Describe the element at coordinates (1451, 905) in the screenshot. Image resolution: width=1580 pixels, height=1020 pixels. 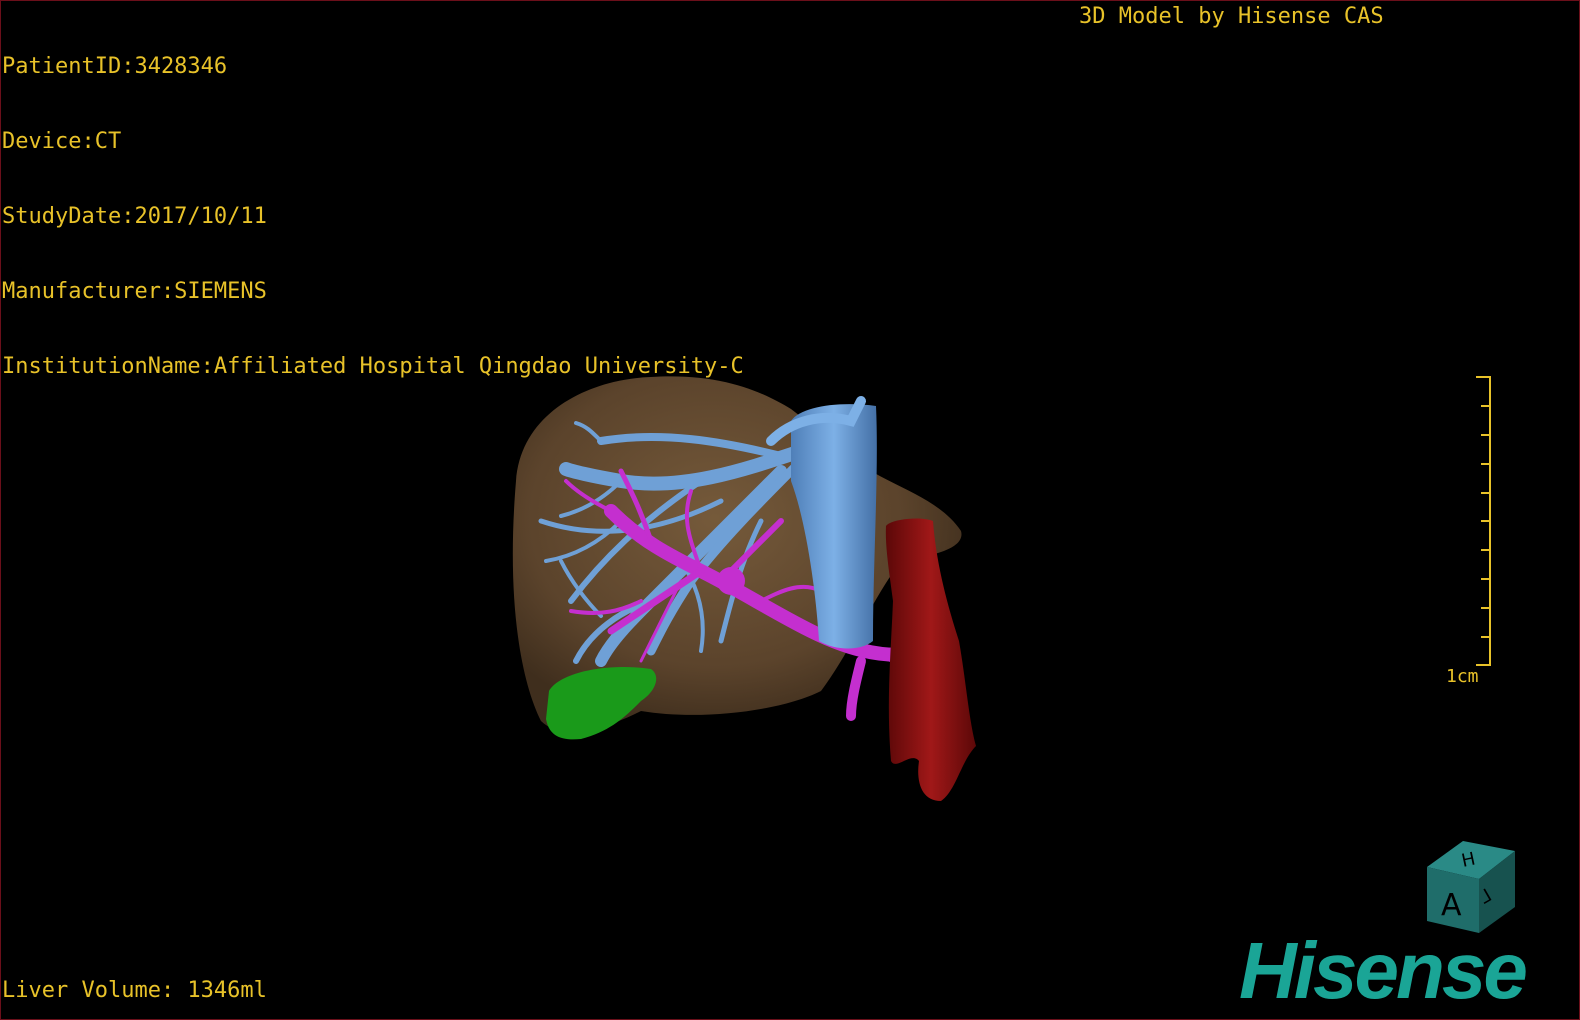
I see `cube-front-label: A` at that location.